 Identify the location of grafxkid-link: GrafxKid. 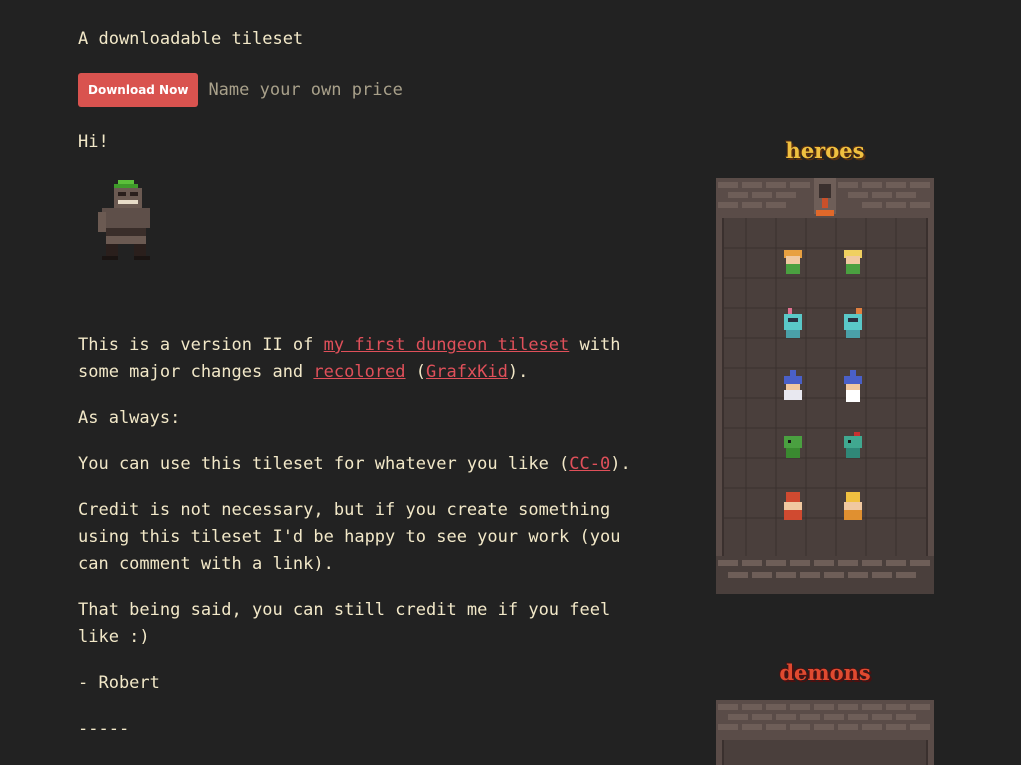
(467, 372).